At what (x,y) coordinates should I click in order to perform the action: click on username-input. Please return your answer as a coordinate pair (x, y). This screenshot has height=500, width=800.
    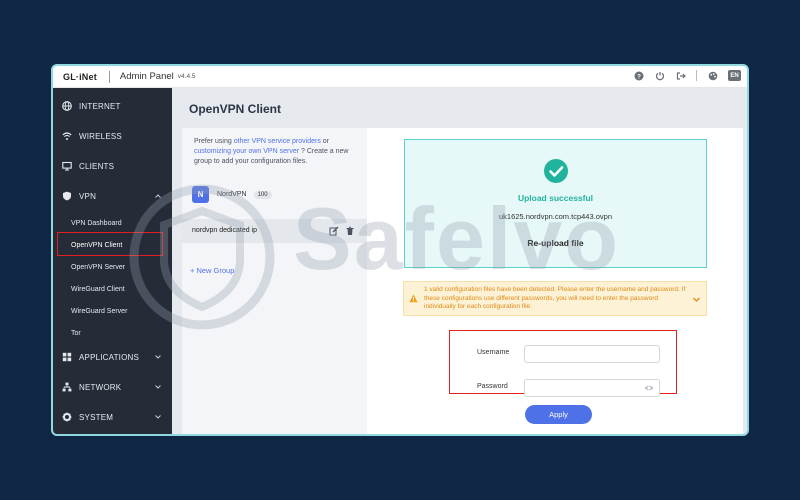
    Looking at the image, I should click on (592, 354).